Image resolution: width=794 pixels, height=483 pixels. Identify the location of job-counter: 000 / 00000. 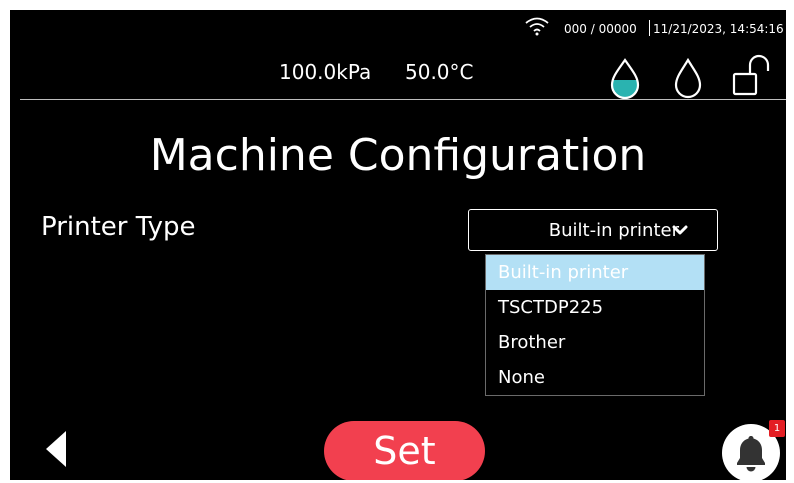
(600, 29).